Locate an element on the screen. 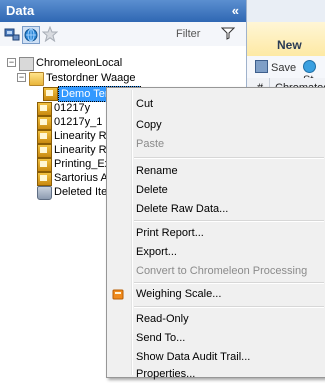  network-icon is located at coordinates (12, 34).